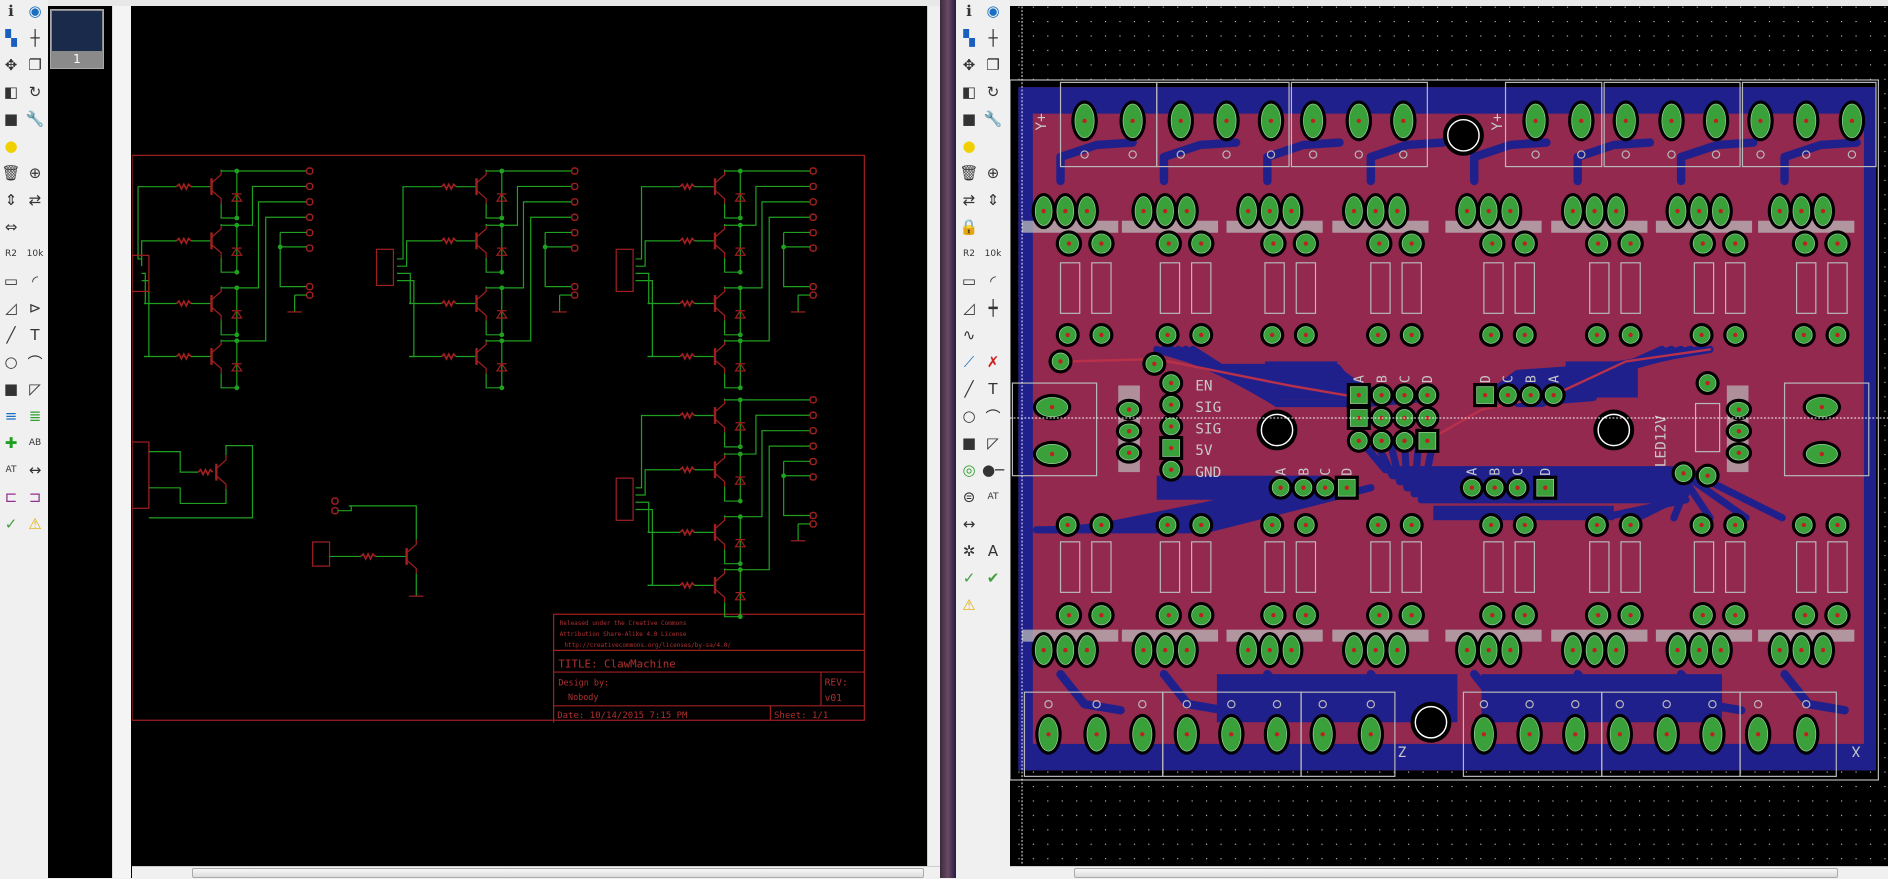 The width and height of the screenshot is (1888, 879). What do you see at coordinates (11, 416) in the screenshot?
I see `bus-icon: ≡` at bounding box center [11, 416].